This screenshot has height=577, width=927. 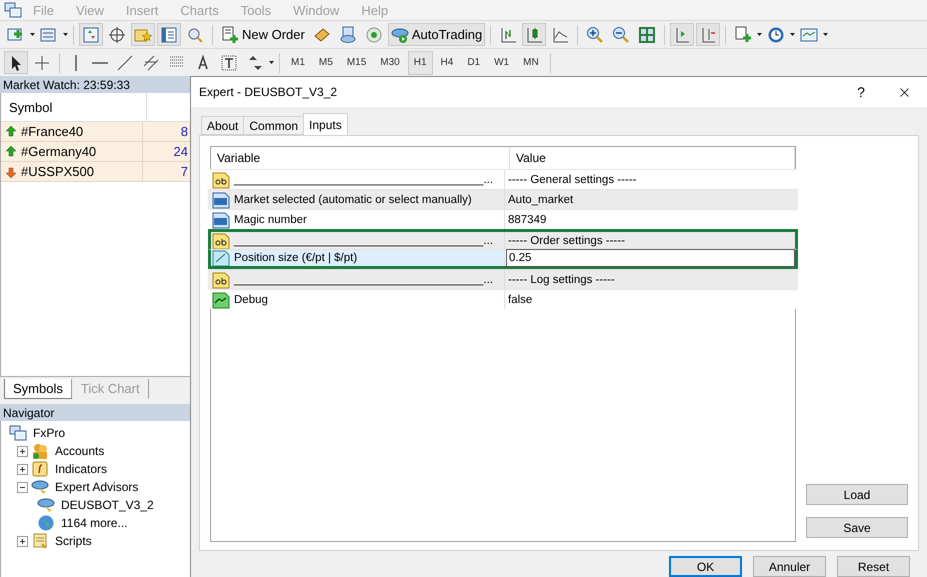 What do you see at coordinates (46, 505) in the screenshot?
I see `hat-icon` at bounding box center [46, 505].